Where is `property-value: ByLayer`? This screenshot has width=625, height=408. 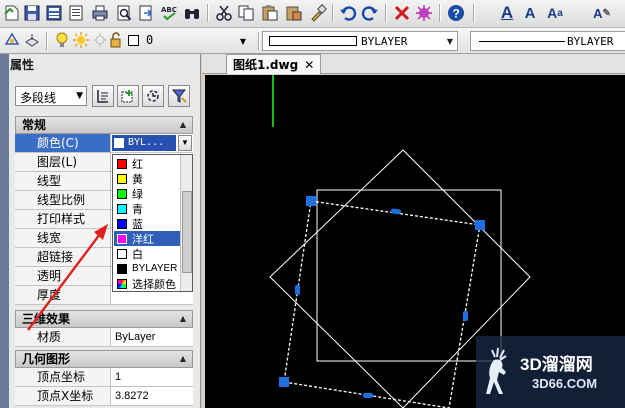 property-value: ByLayer is located at coordinates (152, 337).